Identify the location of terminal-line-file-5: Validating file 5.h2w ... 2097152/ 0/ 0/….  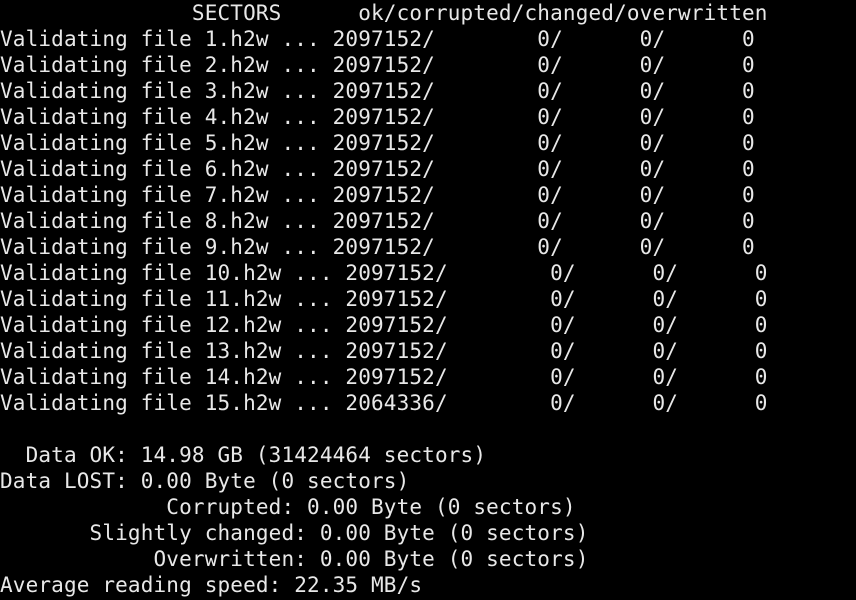
(377, 143).